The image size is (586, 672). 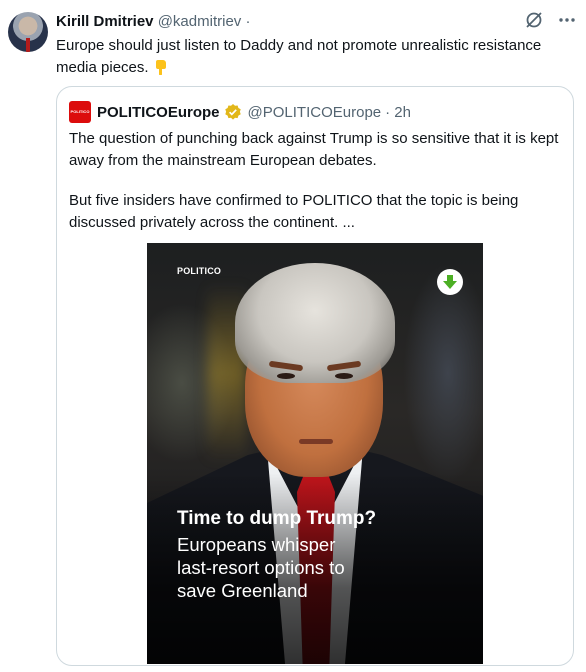 What do you see at coordinates (256, 544) in the screenshot?
I see `media-subtitle-line-1: Europeans whisper` at bounding box center [256, 544].